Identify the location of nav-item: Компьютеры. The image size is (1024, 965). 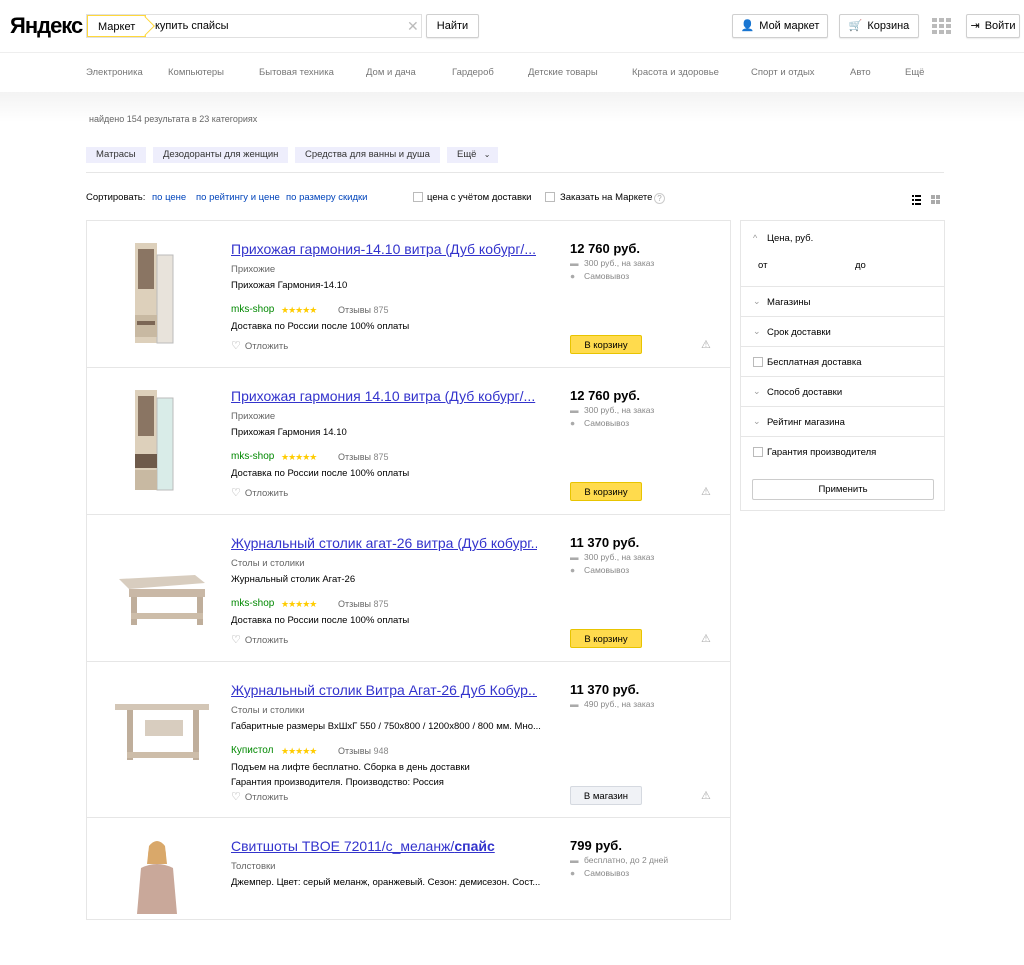
(196, 72).